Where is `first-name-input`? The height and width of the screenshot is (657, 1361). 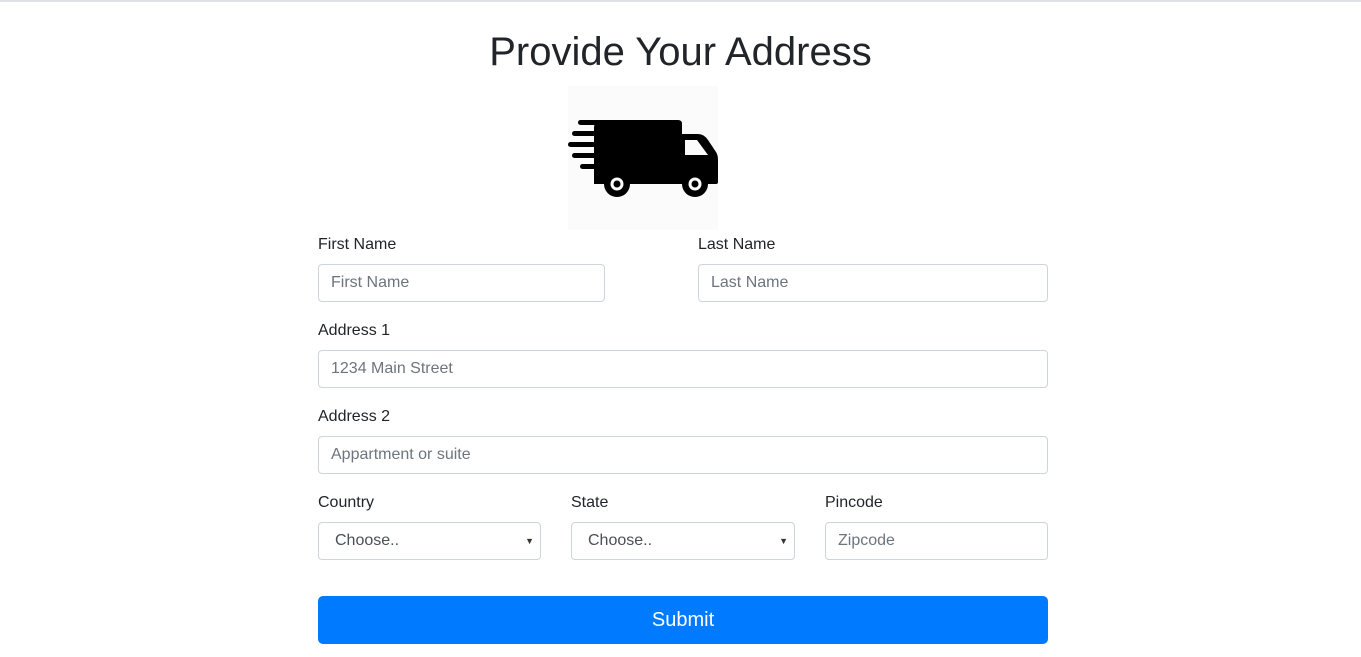 first-name-input is located at coordinates (461, 283).